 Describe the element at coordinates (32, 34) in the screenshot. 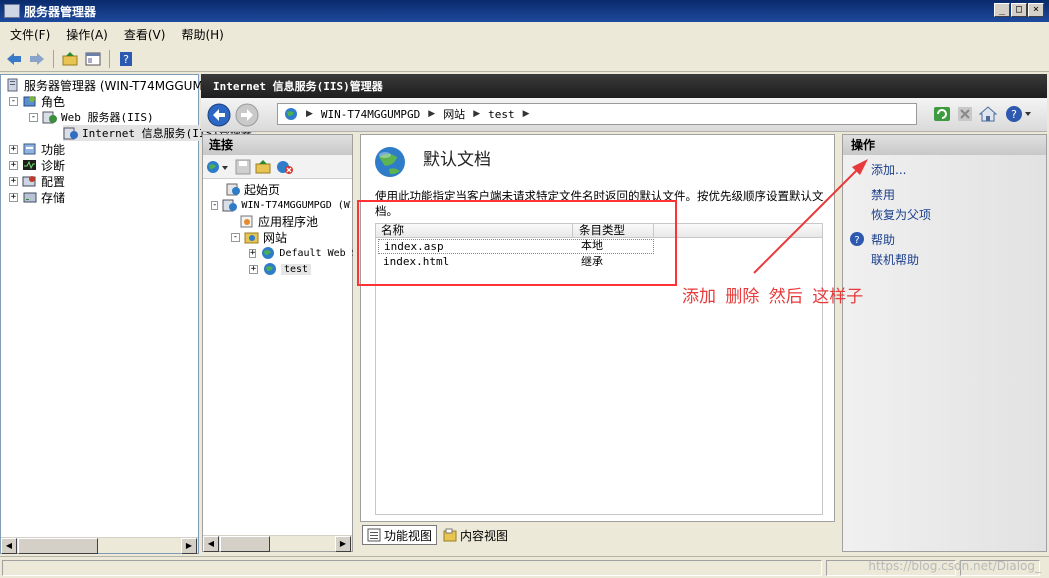

I see `menu-file: 文件(F)` at that location.